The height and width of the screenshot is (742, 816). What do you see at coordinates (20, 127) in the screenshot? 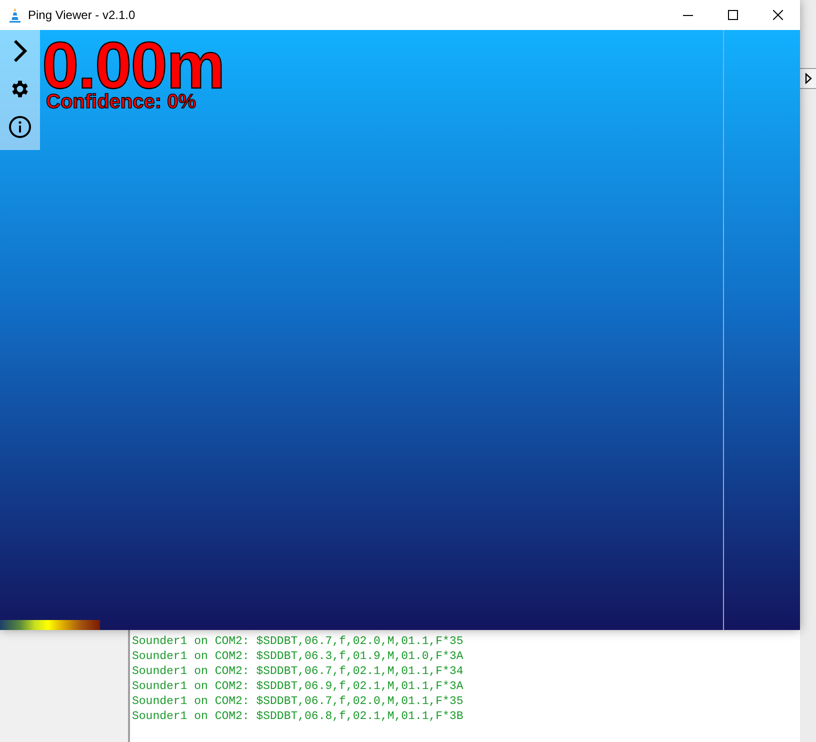
I see `info-icon` at bounding box center [20, 127].